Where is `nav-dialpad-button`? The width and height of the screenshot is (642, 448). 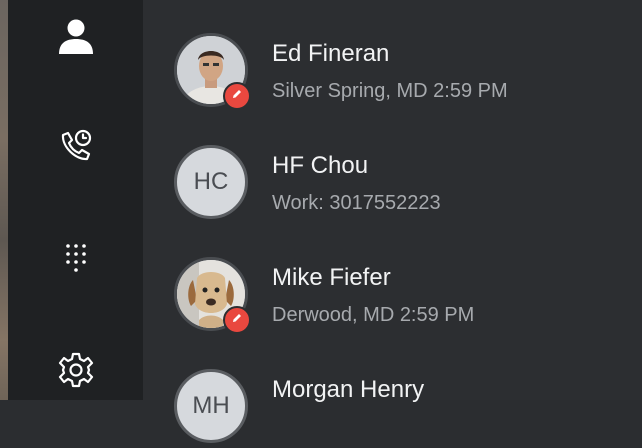
nav-dialpad-button is located at coordinates (76, 260).